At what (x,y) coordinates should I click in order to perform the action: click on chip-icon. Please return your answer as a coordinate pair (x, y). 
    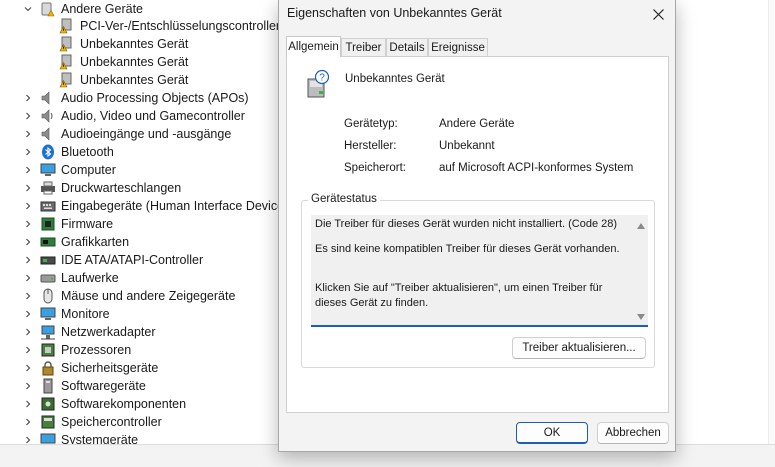
    Looking at the image, I should click on (48, 224).